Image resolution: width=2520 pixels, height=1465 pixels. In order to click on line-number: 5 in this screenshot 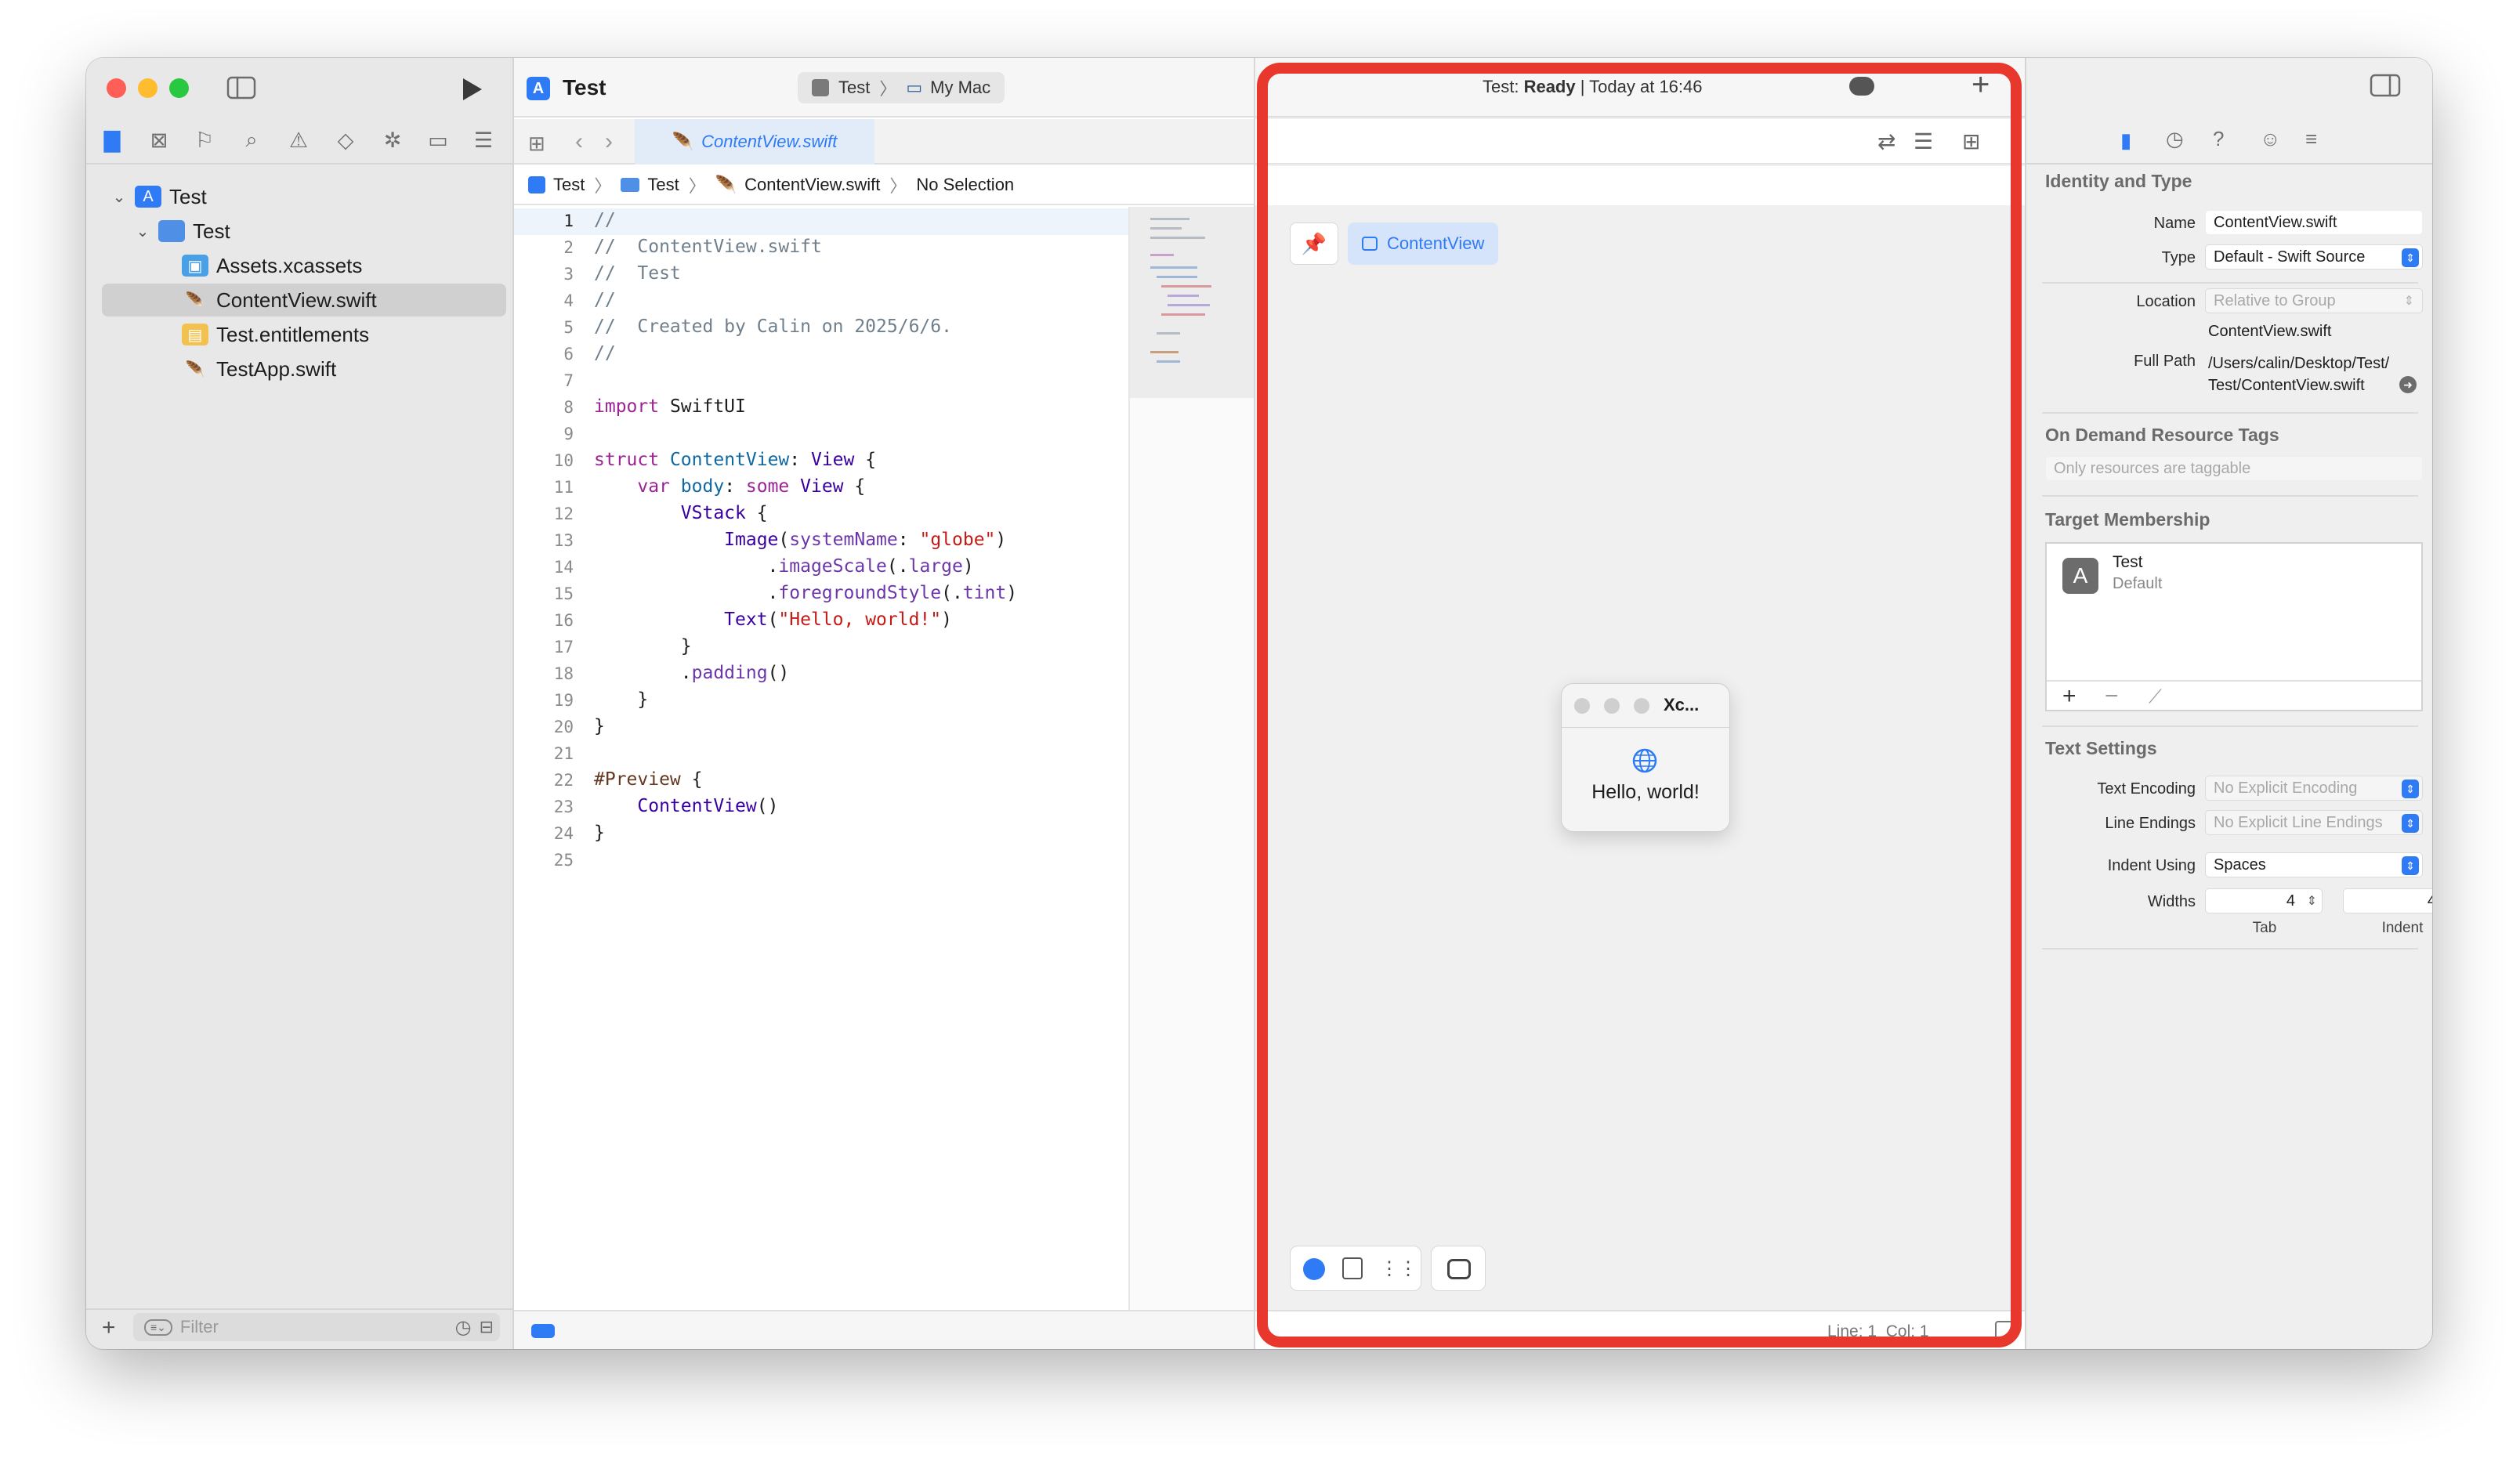, I will do `click(568, 327)`.